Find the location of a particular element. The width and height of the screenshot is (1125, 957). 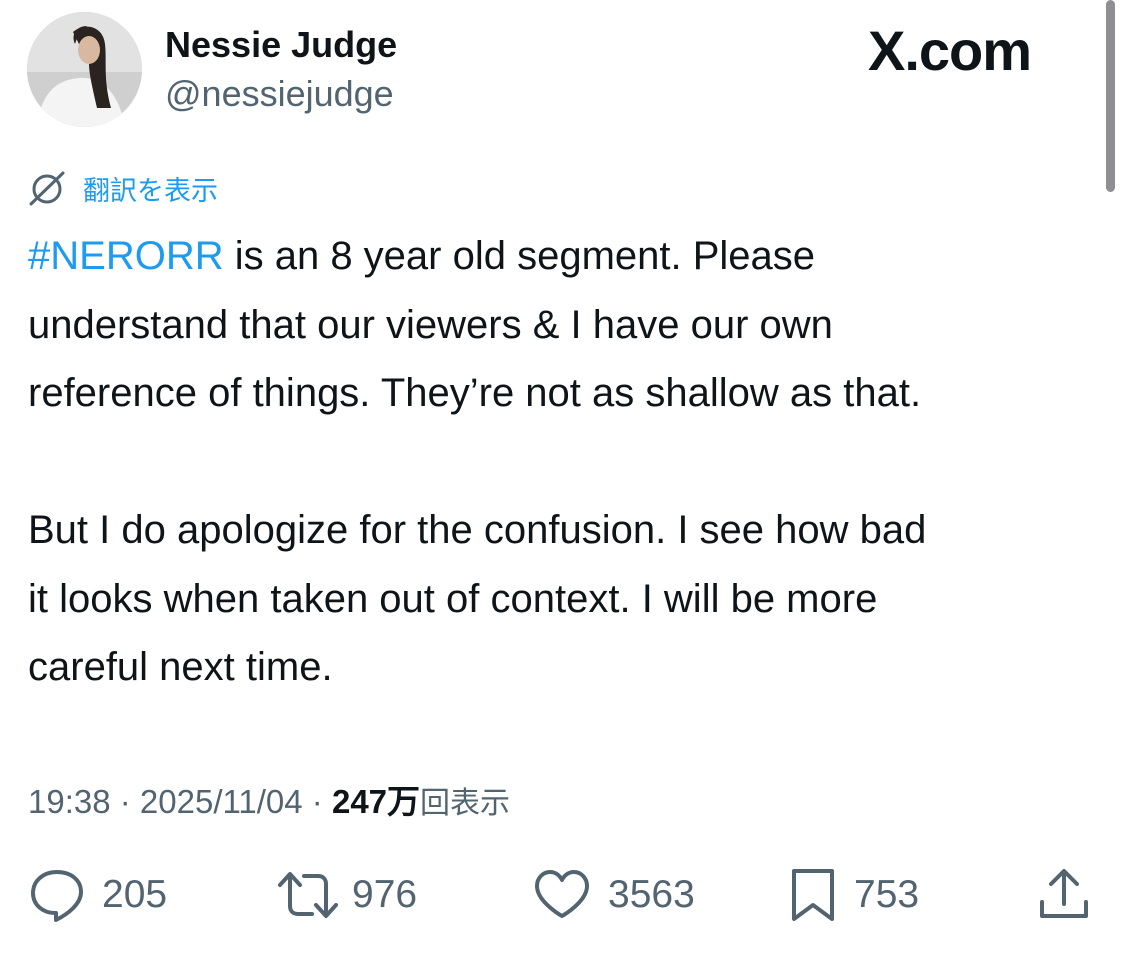

bookmark-count: 753 is located at coordinates (887, 894).